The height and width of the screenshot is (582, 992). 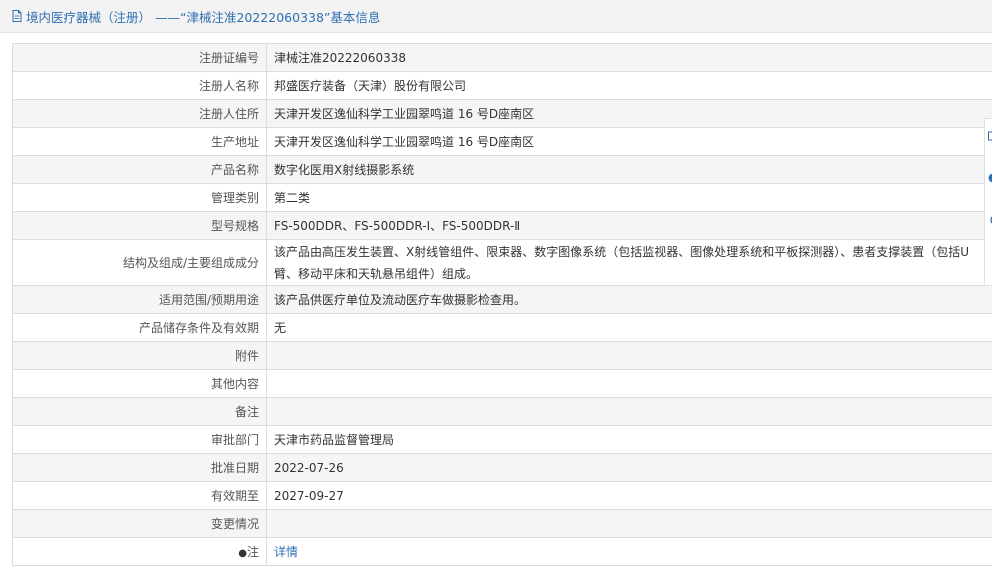 I want to click on field-label: 产品名称, so click(x=139, y=169).